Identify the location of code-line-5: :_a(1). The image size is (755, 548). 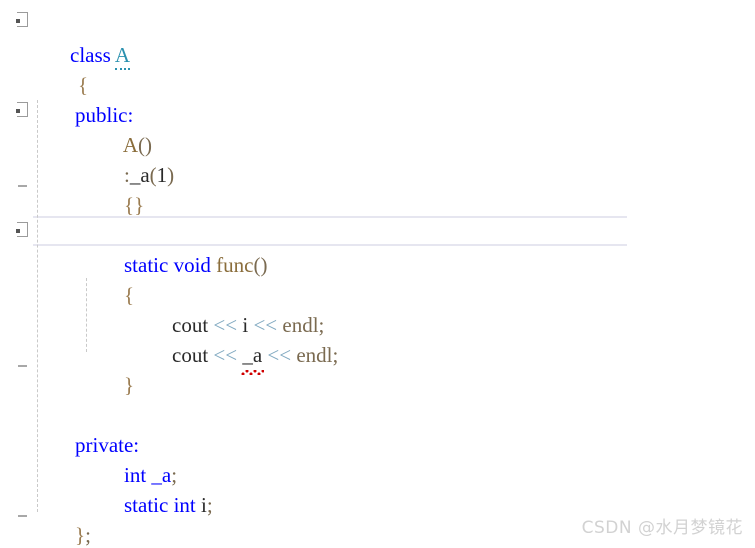
(377, 158).